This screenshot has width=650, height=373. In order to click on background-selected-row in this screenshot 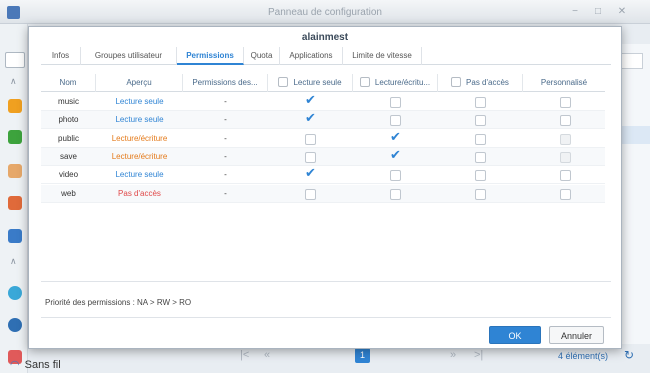, I will do `click(635, 135)`.